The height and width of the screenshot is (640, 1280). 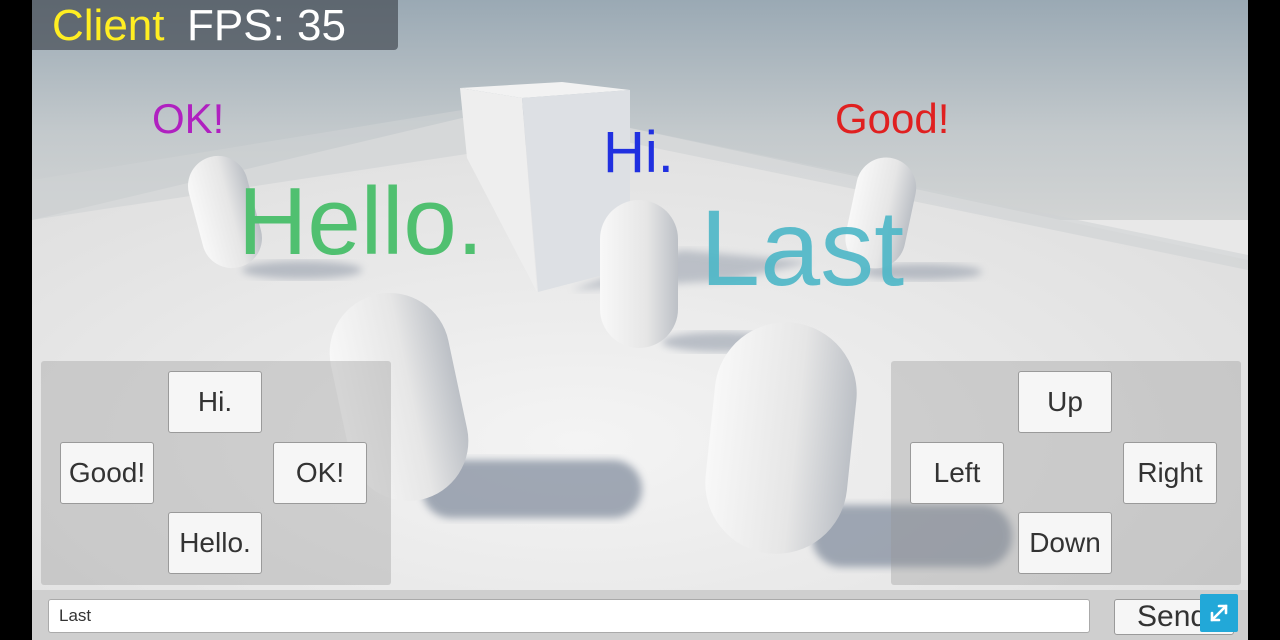 I want to click on fullscreen-button, so click(x=1219, y=613).